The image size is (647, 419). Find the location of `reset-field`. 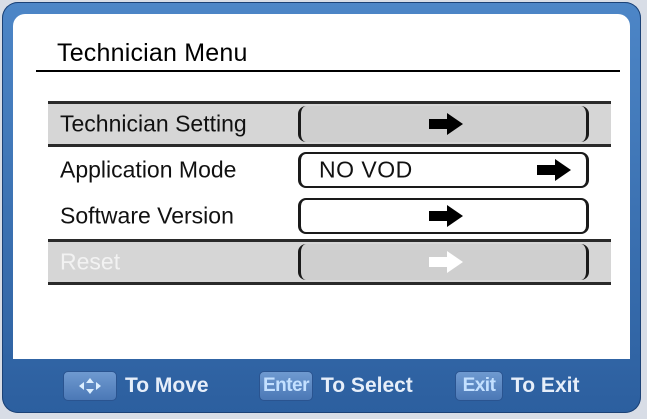

reset-field is located at coordinates (443, 262).